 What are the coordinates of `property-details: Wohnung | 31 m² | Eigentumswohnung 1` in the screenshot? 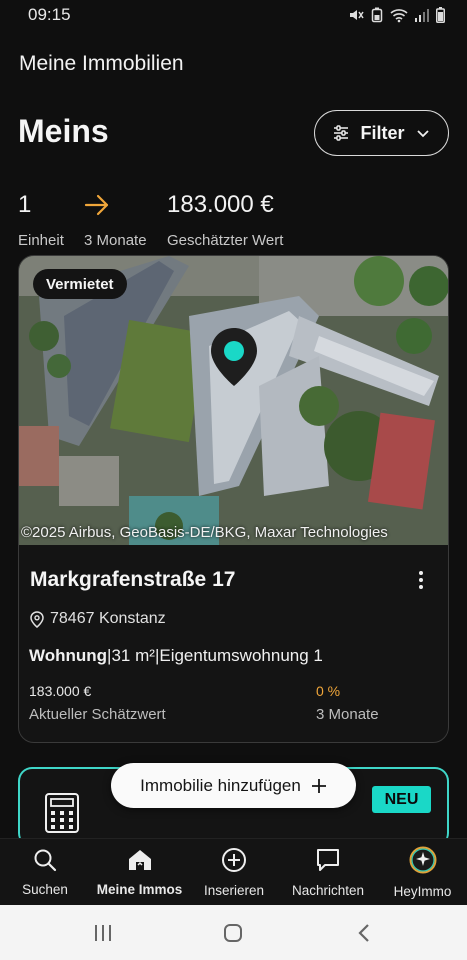 It's located at (176, 656).